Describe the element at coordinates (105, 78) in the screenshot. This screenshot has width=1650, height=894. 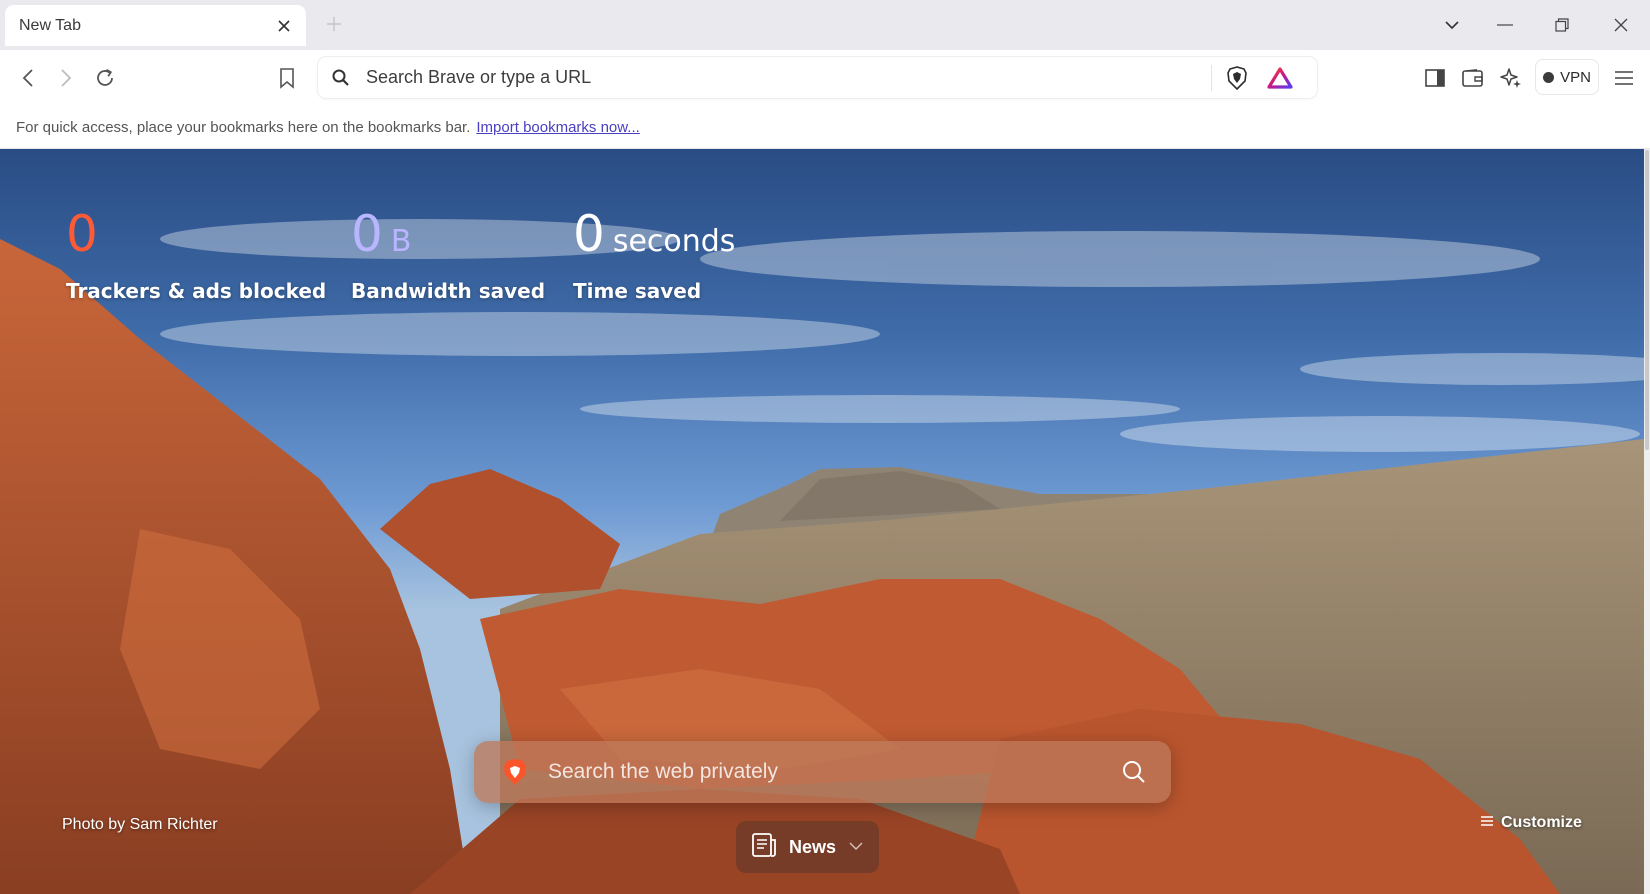
I see `reload-icon` at that location.